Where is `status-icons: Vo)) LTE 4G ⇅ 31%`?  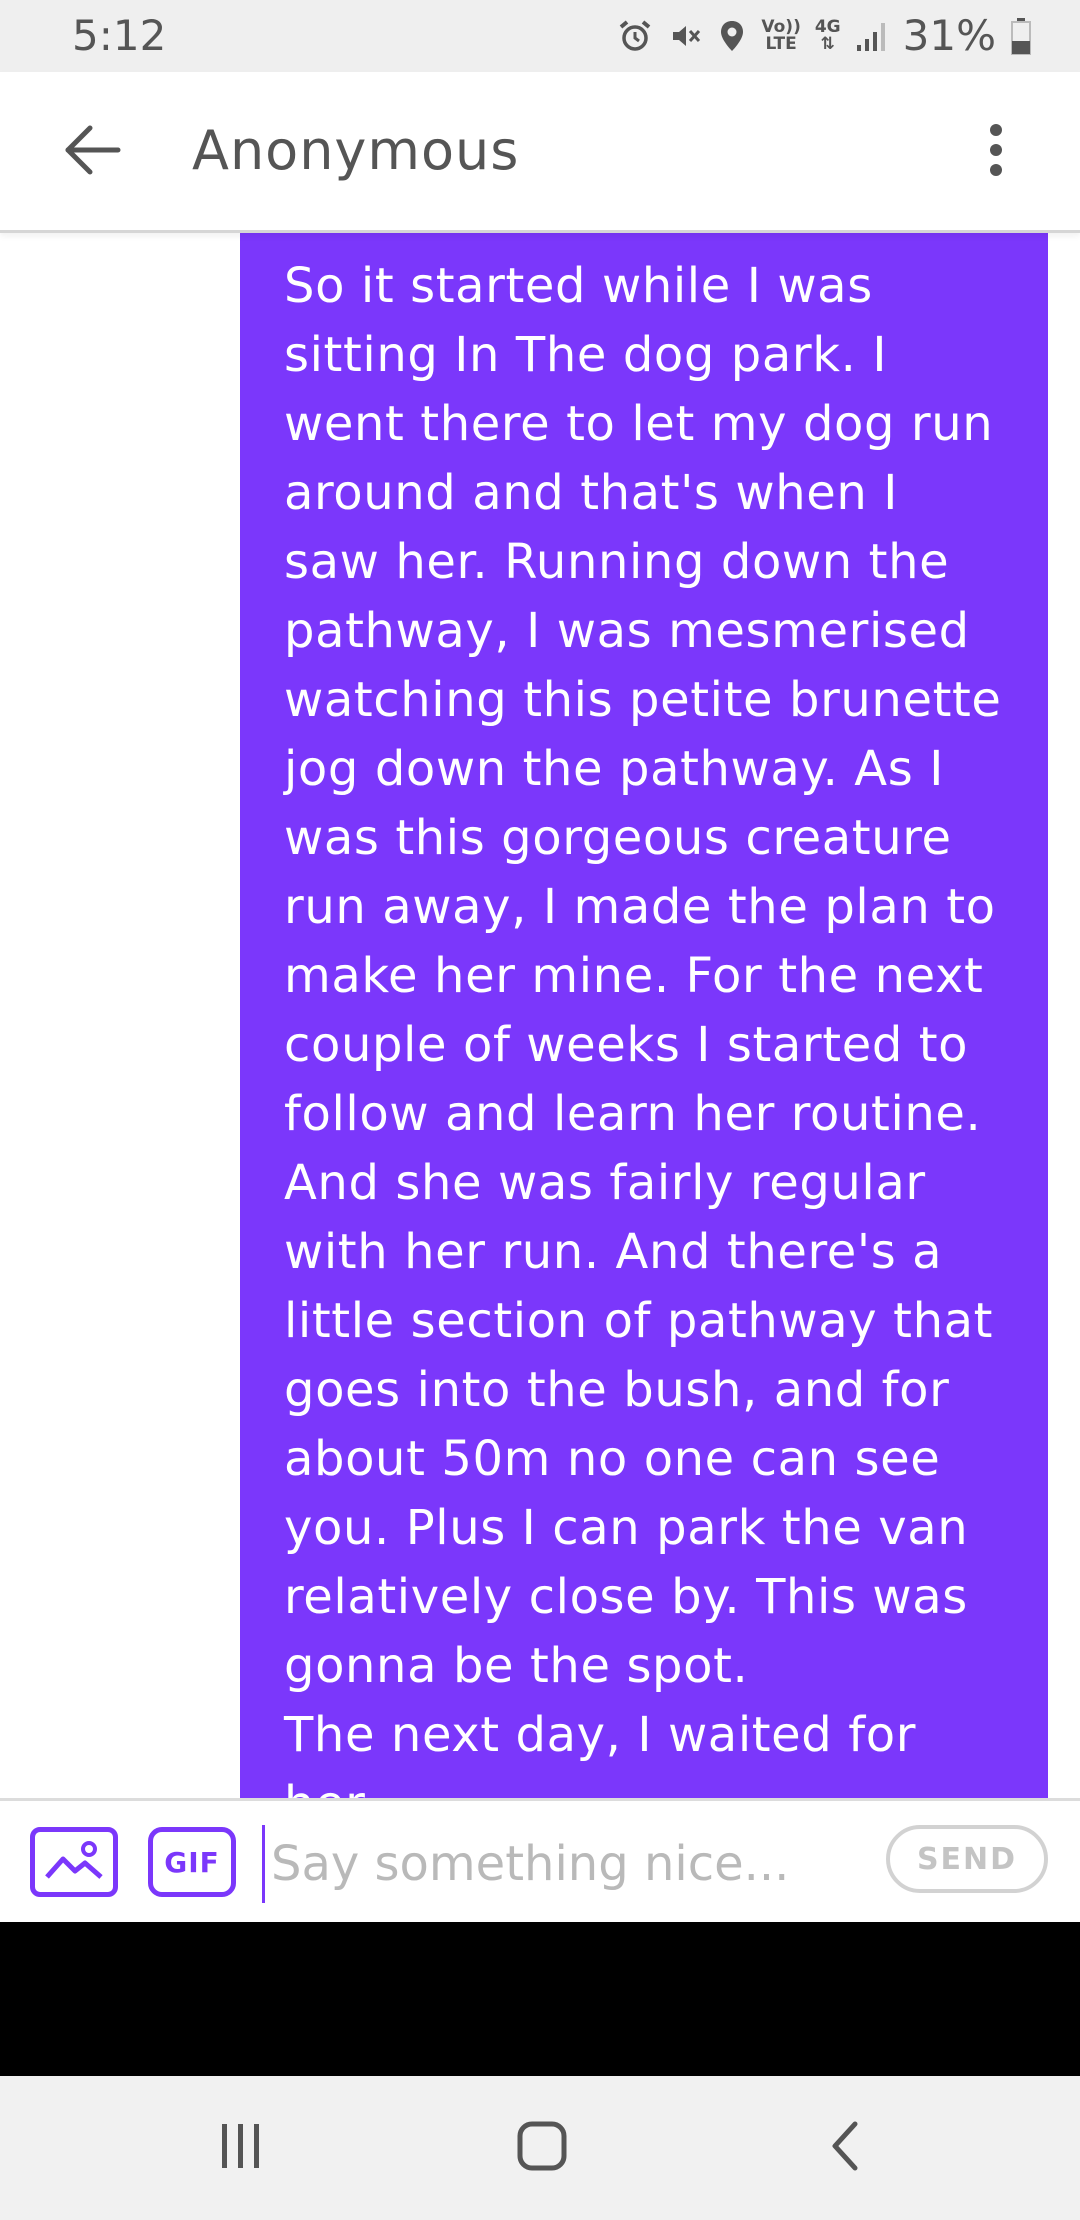
status-icons: Vo)) LTE 4G ⇅ 31% is located at coordinates (824, 36).